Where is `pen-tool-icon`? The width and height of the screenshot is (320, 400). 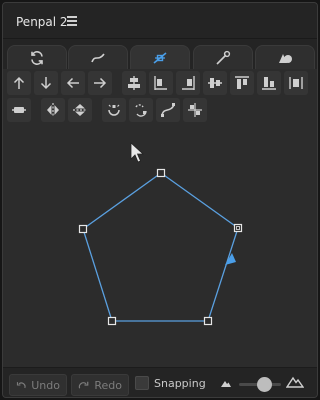 pen-tool-icon is located at coordinates (223, 57).